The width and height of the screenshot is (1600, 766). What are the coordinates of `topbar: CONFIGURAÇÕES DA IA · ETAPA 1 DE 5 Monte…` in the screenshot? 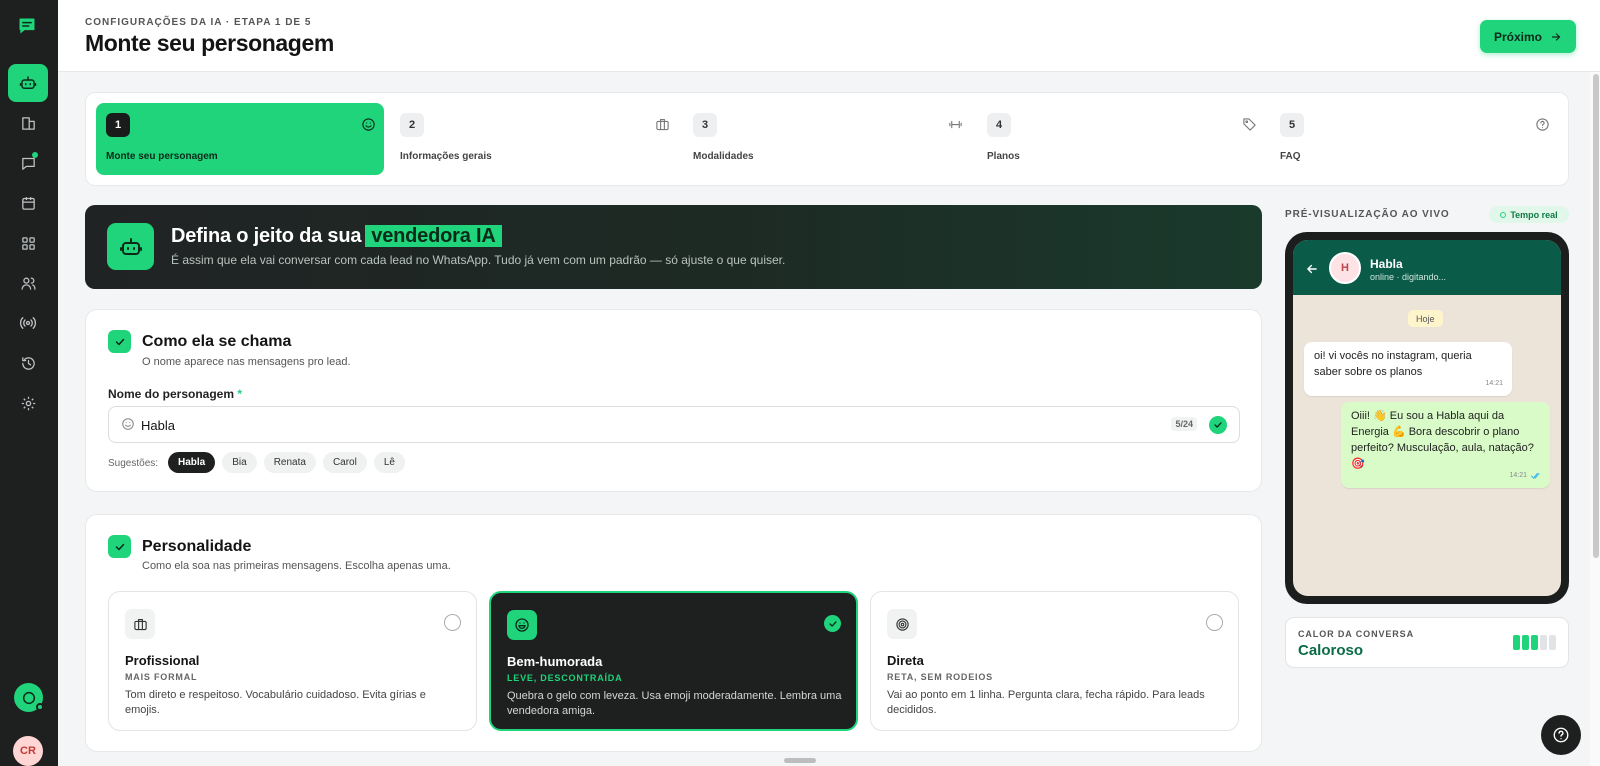 It's located at (829, 36).